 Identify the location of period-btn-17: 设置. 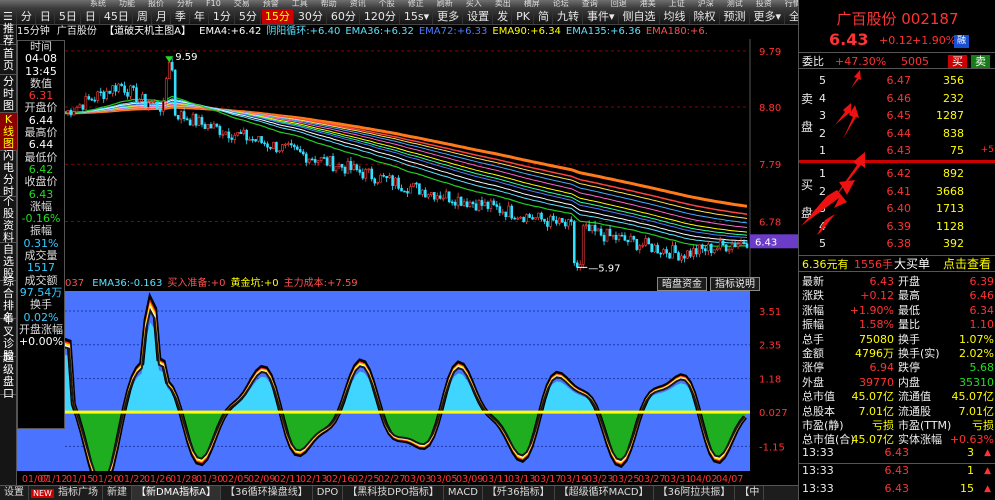
(479, 16).